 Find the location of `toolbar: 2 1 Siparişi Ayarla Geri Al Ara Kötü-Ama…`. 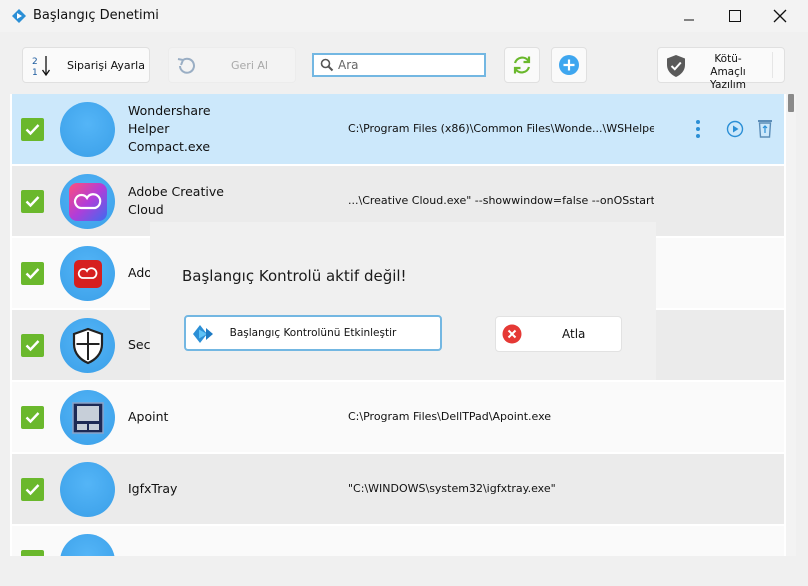

toolbar: 2 1 Siparişi Ayarla Geri Al Ara Kötü-Ama… is located at coordinates (404, 63).